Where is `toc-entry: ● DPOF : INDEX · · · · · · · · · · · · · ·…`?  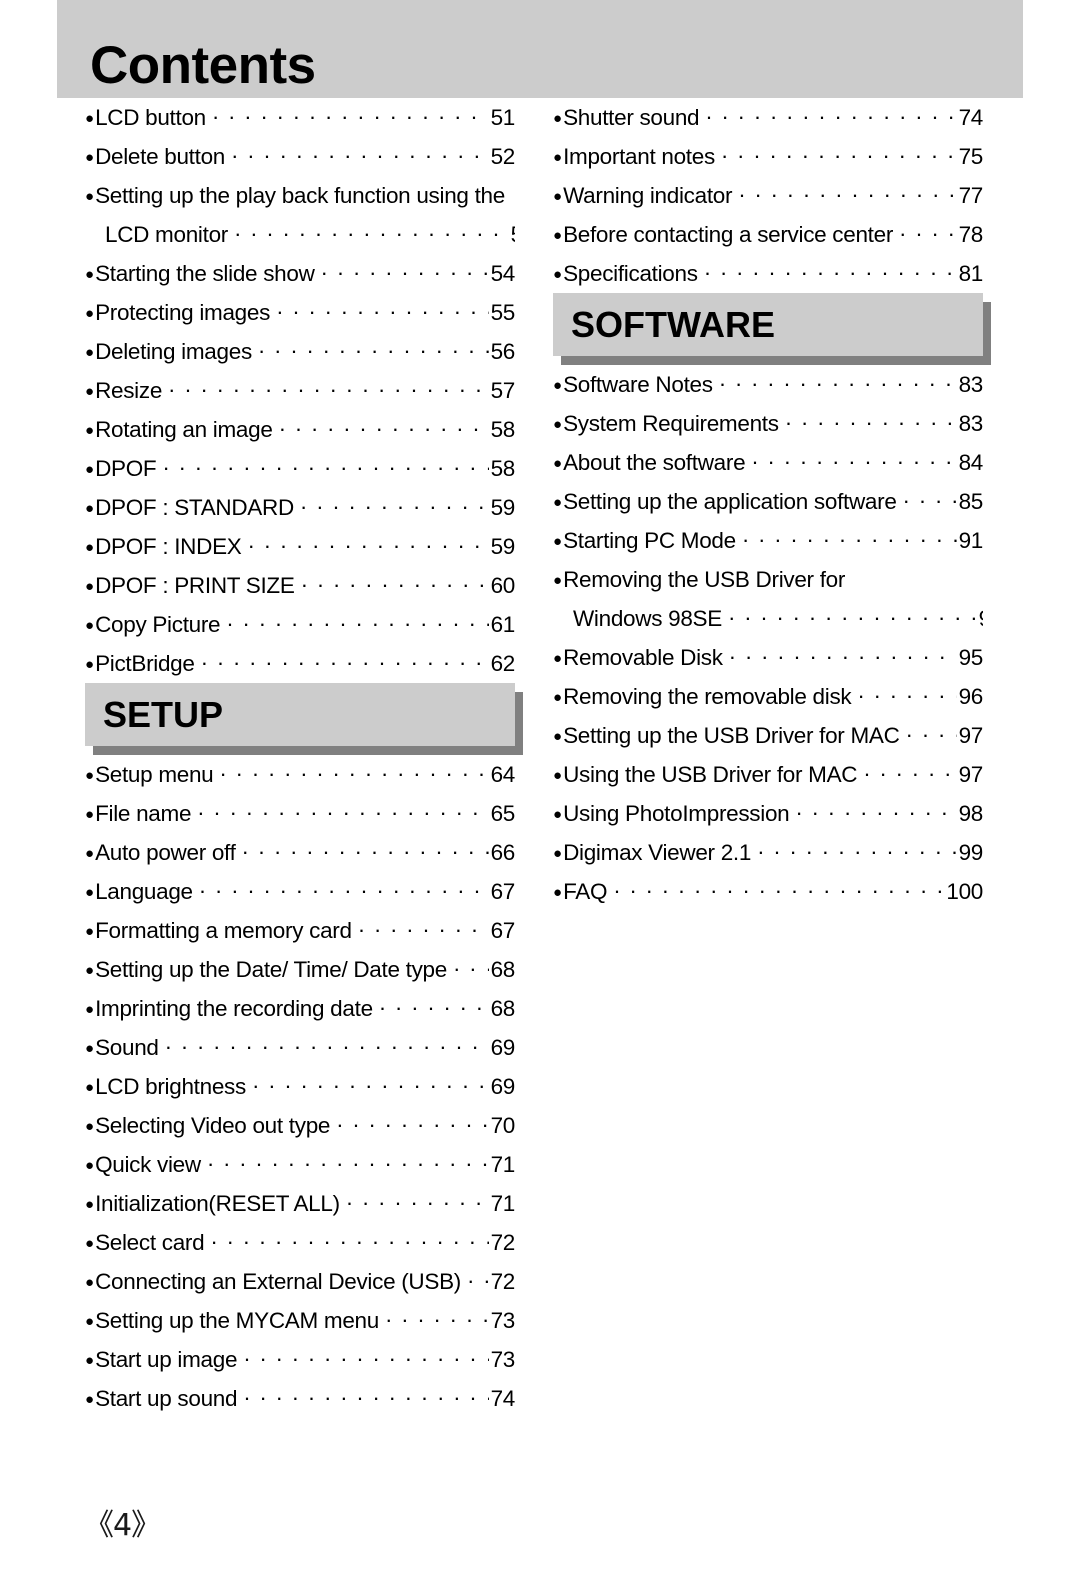 toc-entry: ● DPOF : INDEX · · · · · · · · · · · · · ·… is located at coordinates (300, 546).